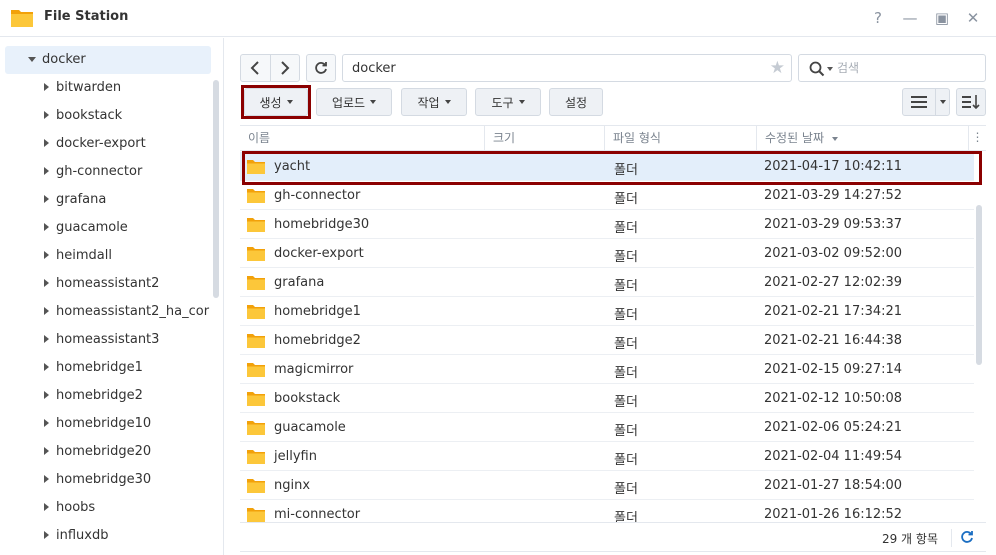  What do you see at coordinates (508, 102) in the screenshot?
I see `tools-button: 도구` at bounding box center [508, 102].